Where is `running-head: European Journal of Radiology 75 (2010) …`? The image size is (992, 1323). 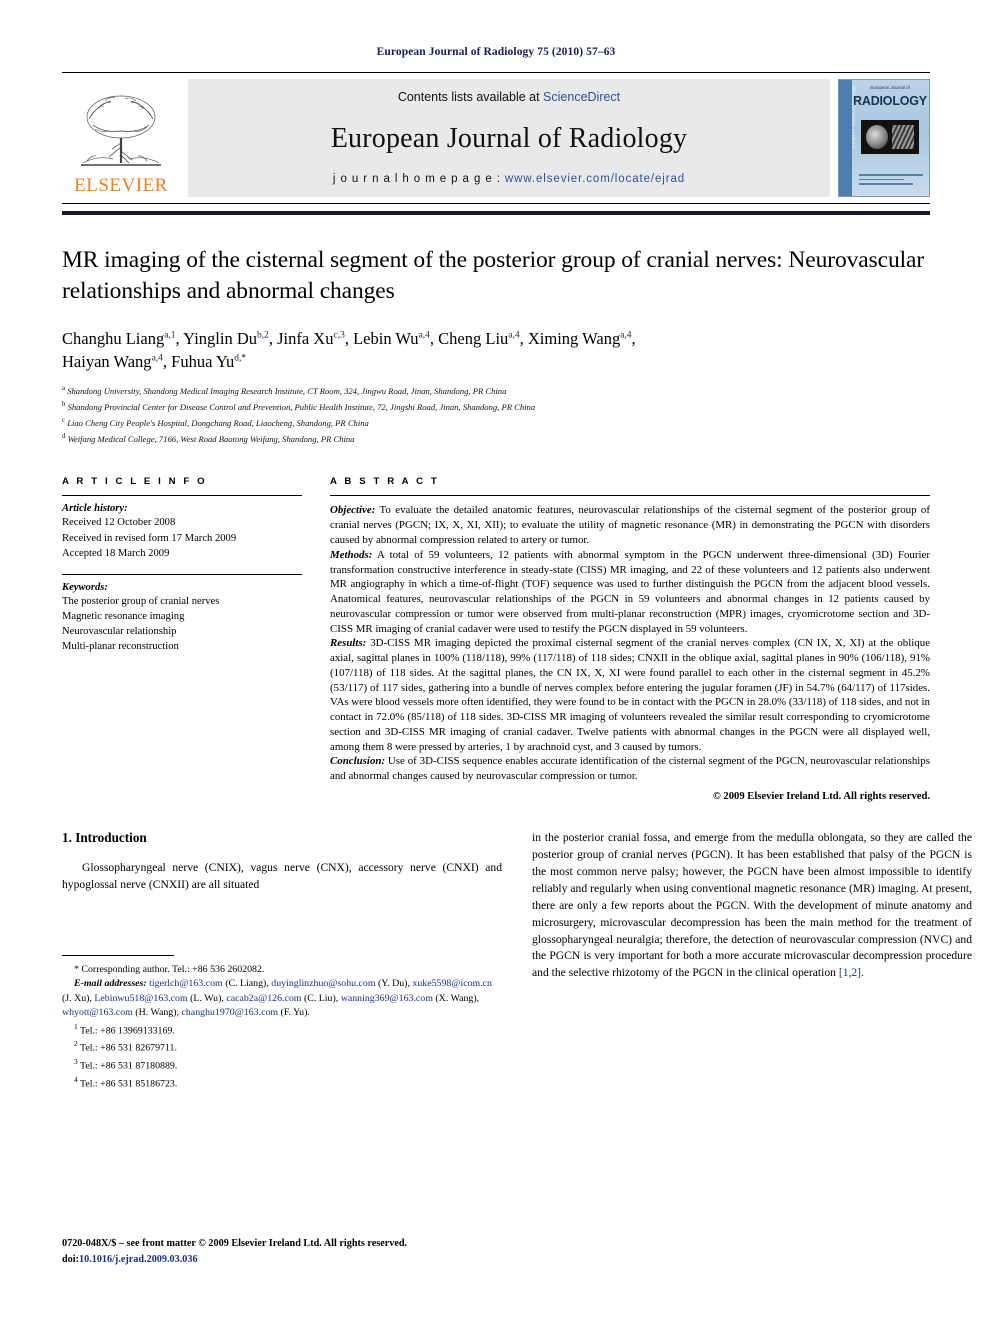 running-head: European Journal of Radiology 75 (2010) … is located at coordinates (496, 52).